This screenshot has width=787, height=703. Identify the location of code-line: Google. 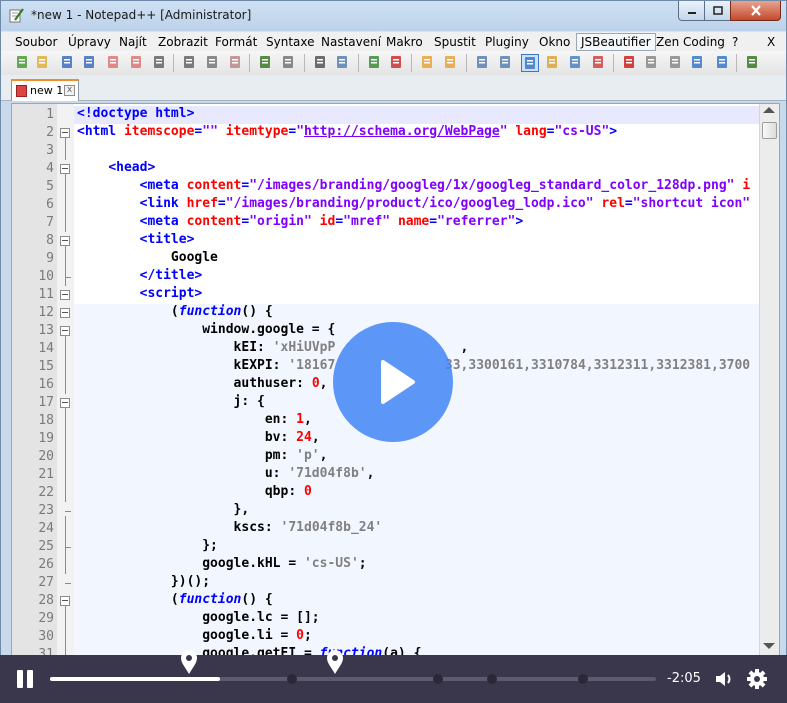
(416, 259).